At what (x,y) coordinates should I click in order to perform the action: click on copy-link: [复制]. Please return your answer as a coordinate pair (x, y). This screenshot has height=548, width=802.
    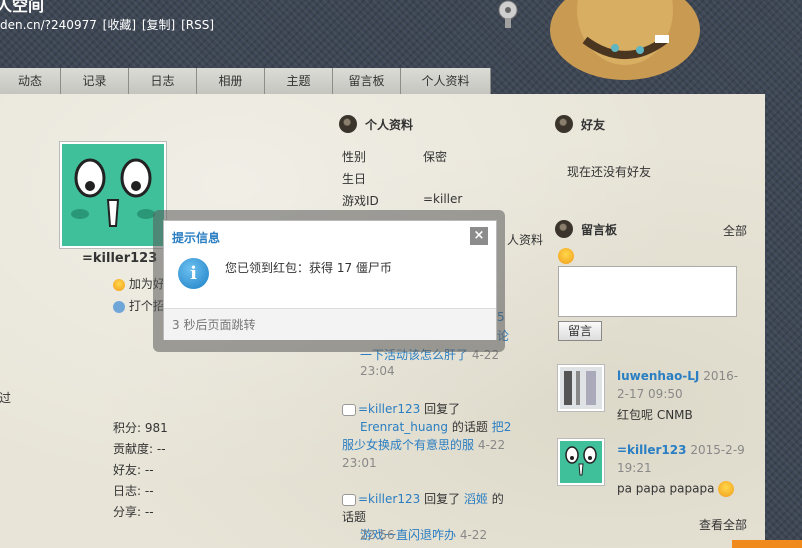
    Looking at the image, I should click on (158, 25).